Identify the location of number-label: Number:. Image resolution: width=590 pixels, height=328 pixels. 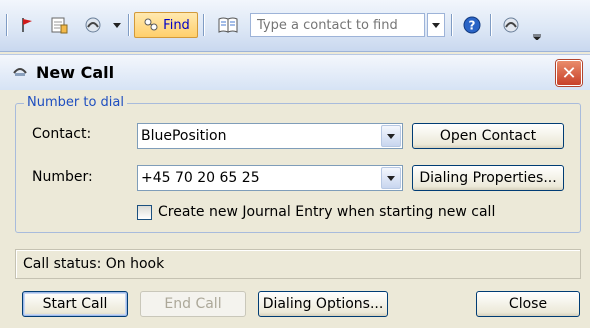
(62, 177).